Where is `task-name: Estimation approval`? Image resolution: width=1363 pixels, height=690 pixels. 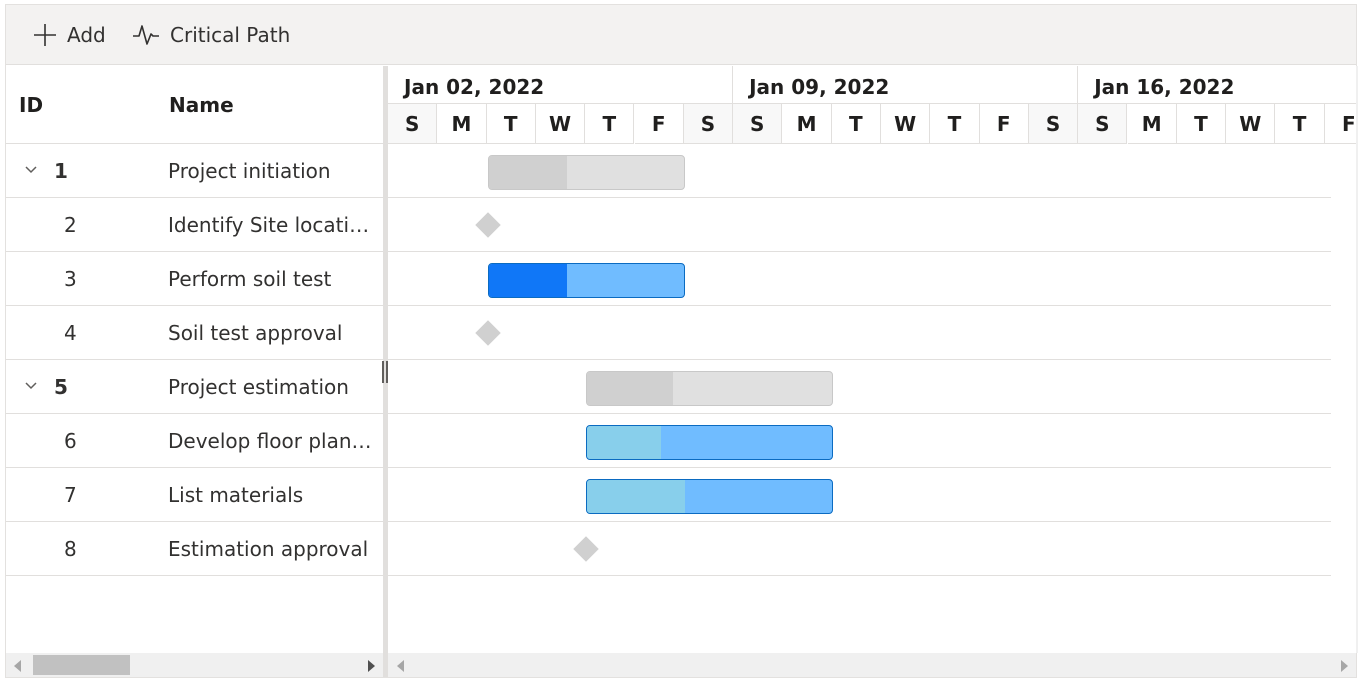
task-name: Estimation approval is located at coordinates (268, 549).